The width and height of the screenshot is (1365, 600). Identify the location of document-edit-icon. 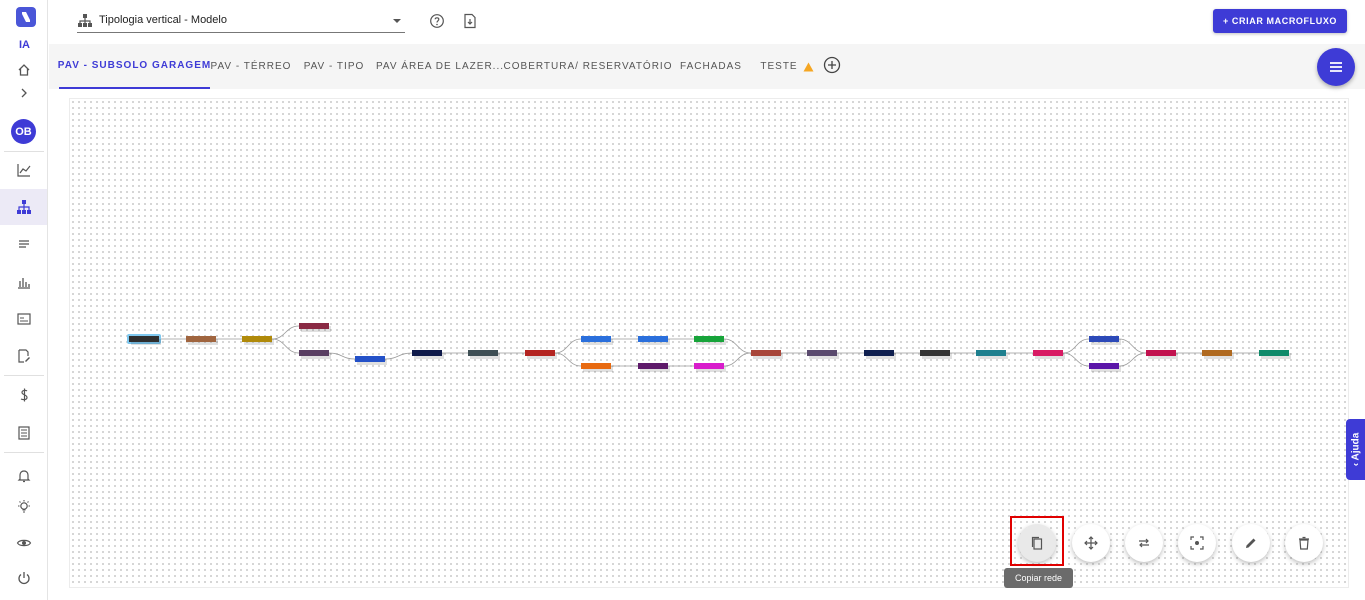
(23, 356).